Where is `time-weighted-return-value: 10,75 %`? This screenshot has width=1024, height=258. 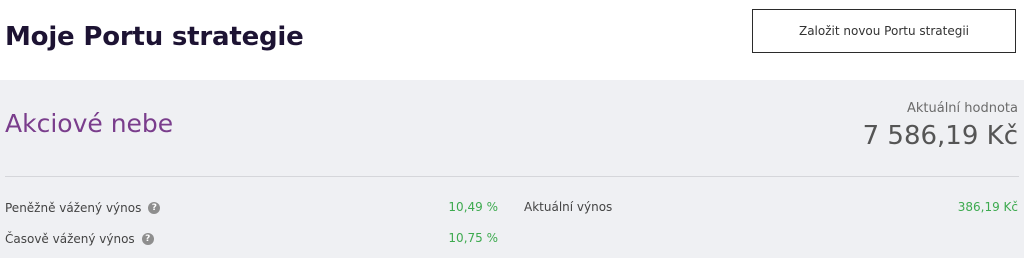
time-weighted-return-value: 10,75 % is located at coordinates (473, 238).